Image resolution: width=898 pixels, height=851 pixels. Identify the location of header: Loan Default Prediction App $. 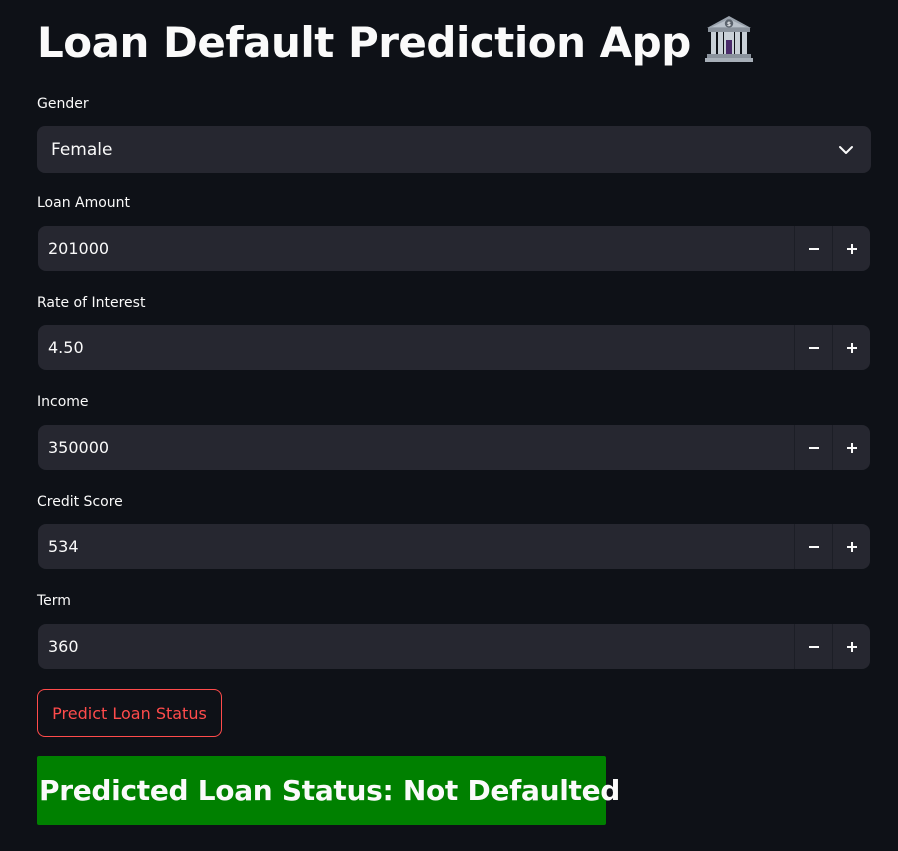
(396, 43).